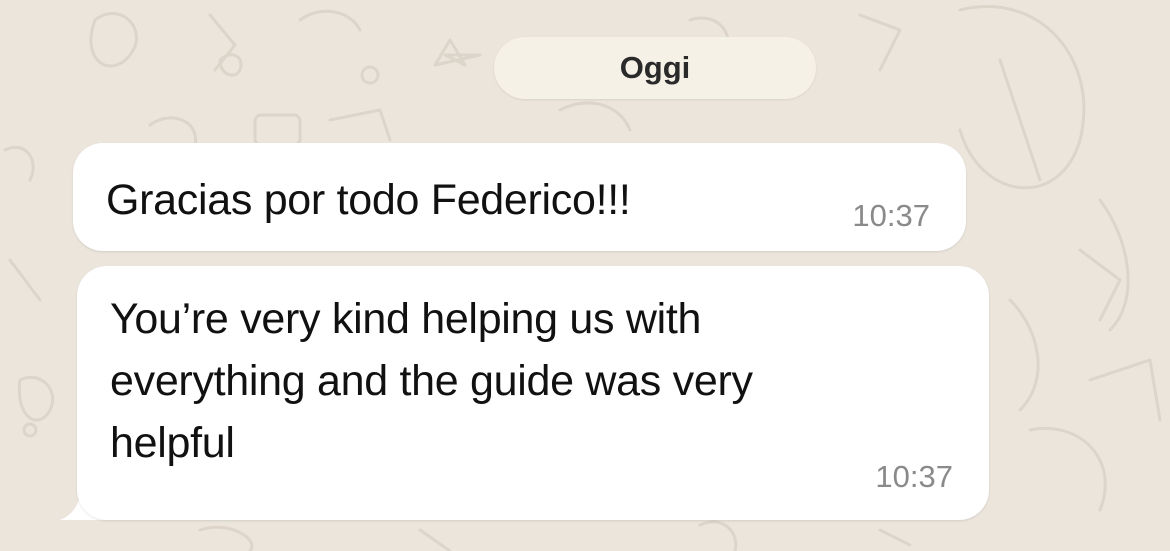 The height and width of the screenshot is (551, 1170). Describe the element at coordinates (655, 68) in the screenshot. I see `date-separator: Oggi` at that location.